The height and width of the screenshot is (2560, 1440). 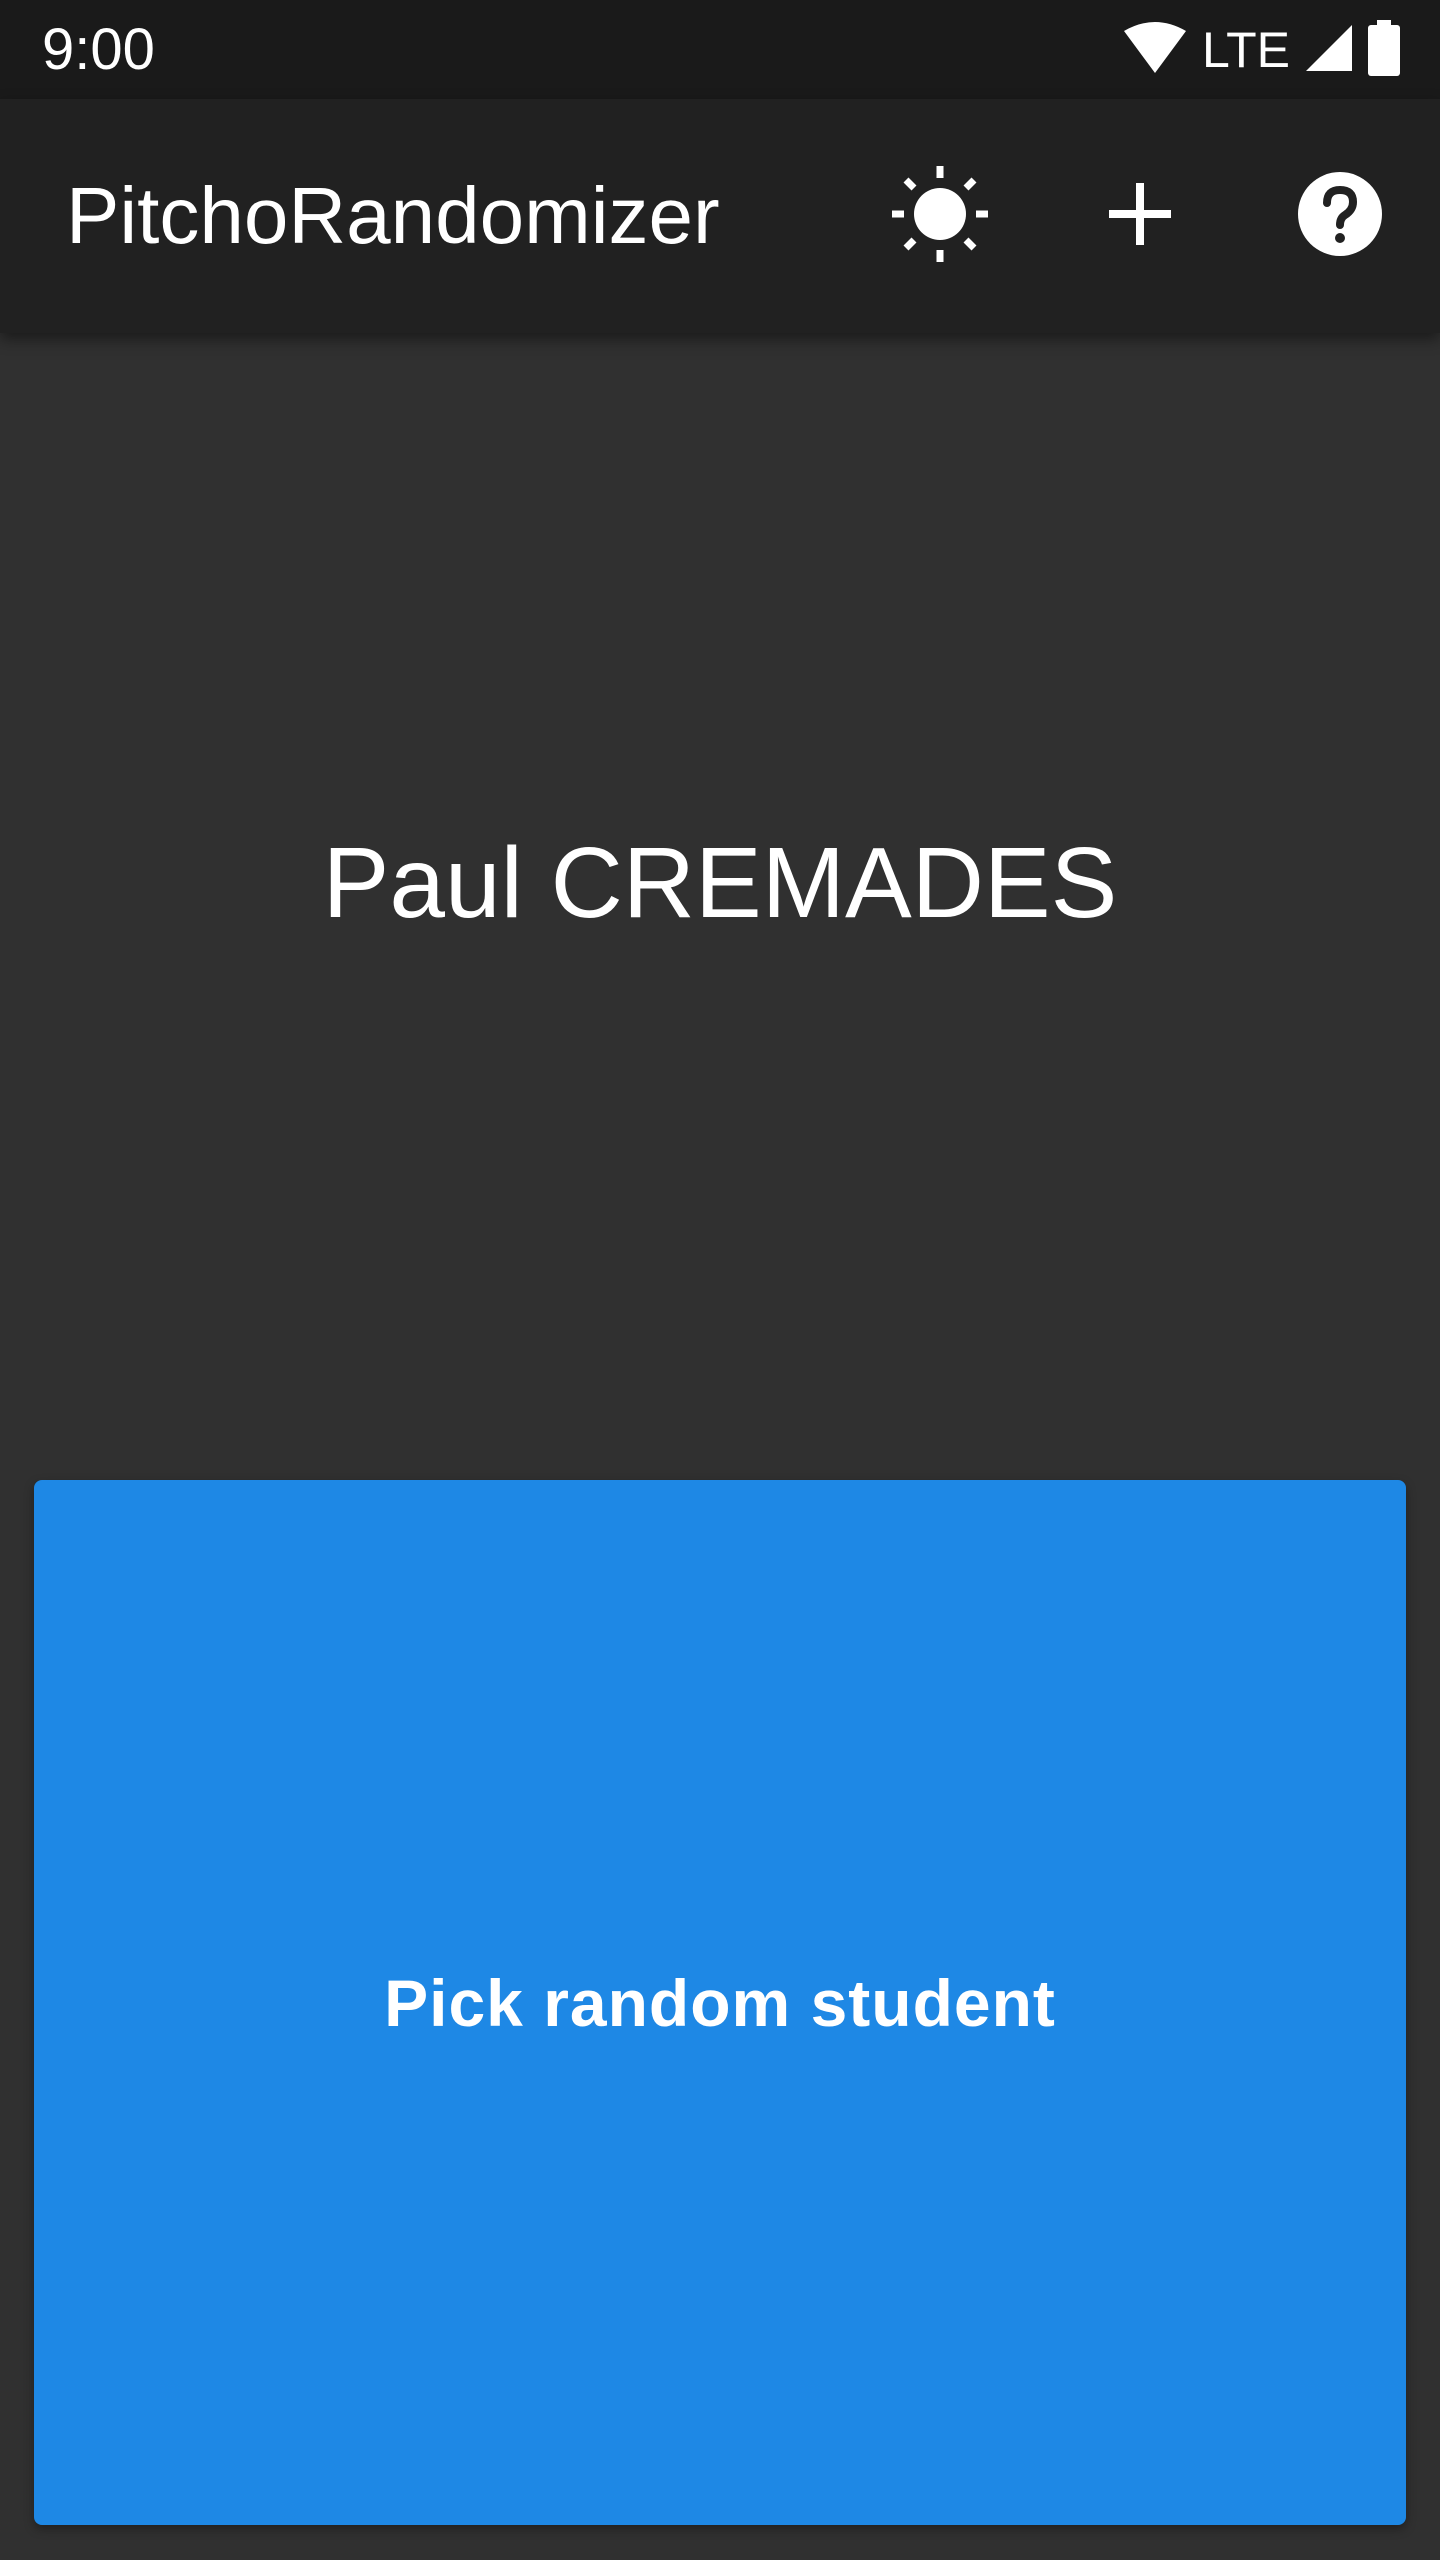 What do you see at coordinates (720, 49) in the screenshot?
I see `status-bar: 9:00 LTE` at bounding box center [720, 49].